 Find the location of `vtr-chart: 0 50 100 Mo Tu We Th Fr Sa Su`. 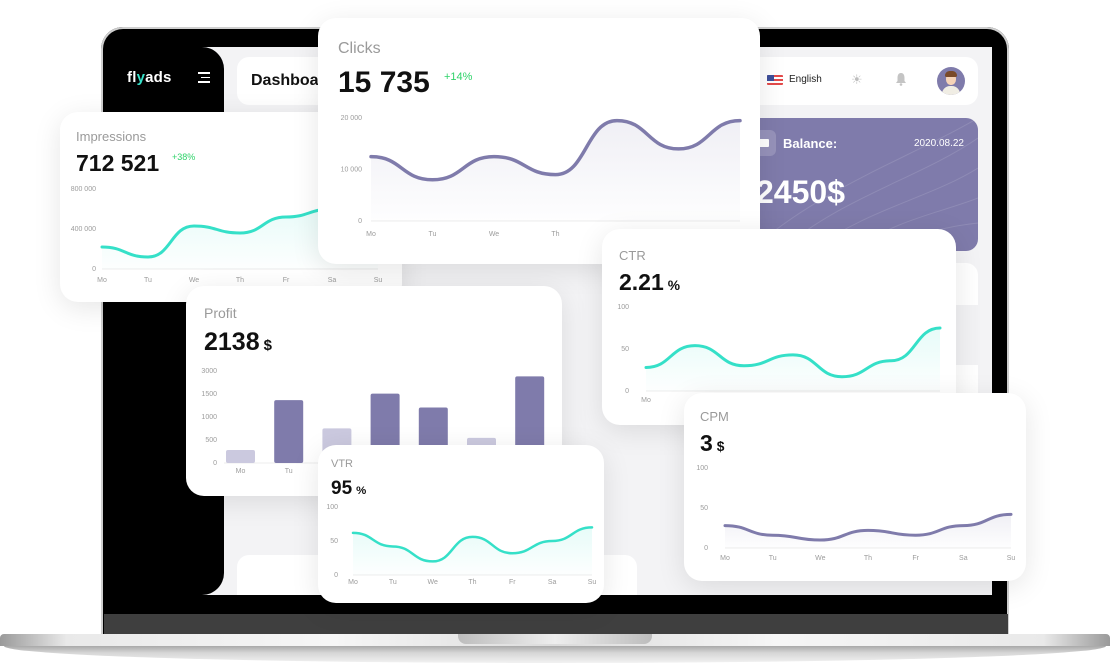

vtr-chart: 0 50 100 Mo Tu We Th Fr Sa Su is located at coordinates (461, 545).